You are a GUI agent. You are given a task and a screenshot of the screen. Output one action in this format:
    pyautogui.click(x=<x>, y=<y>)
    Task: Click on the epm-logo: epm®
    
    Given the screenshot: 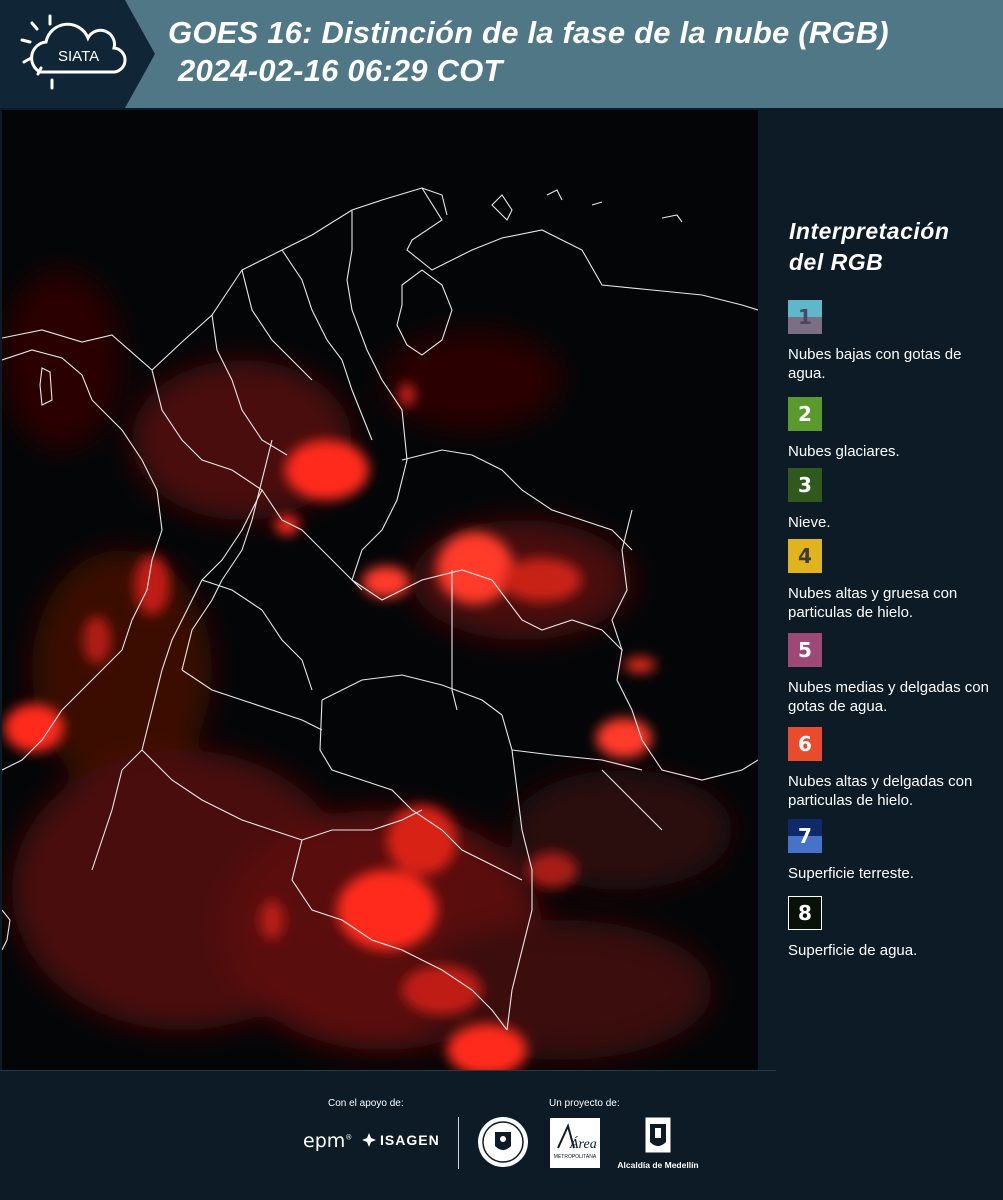 What is the action you would take?
    pyautogui.click(x=328, y=1141)
    